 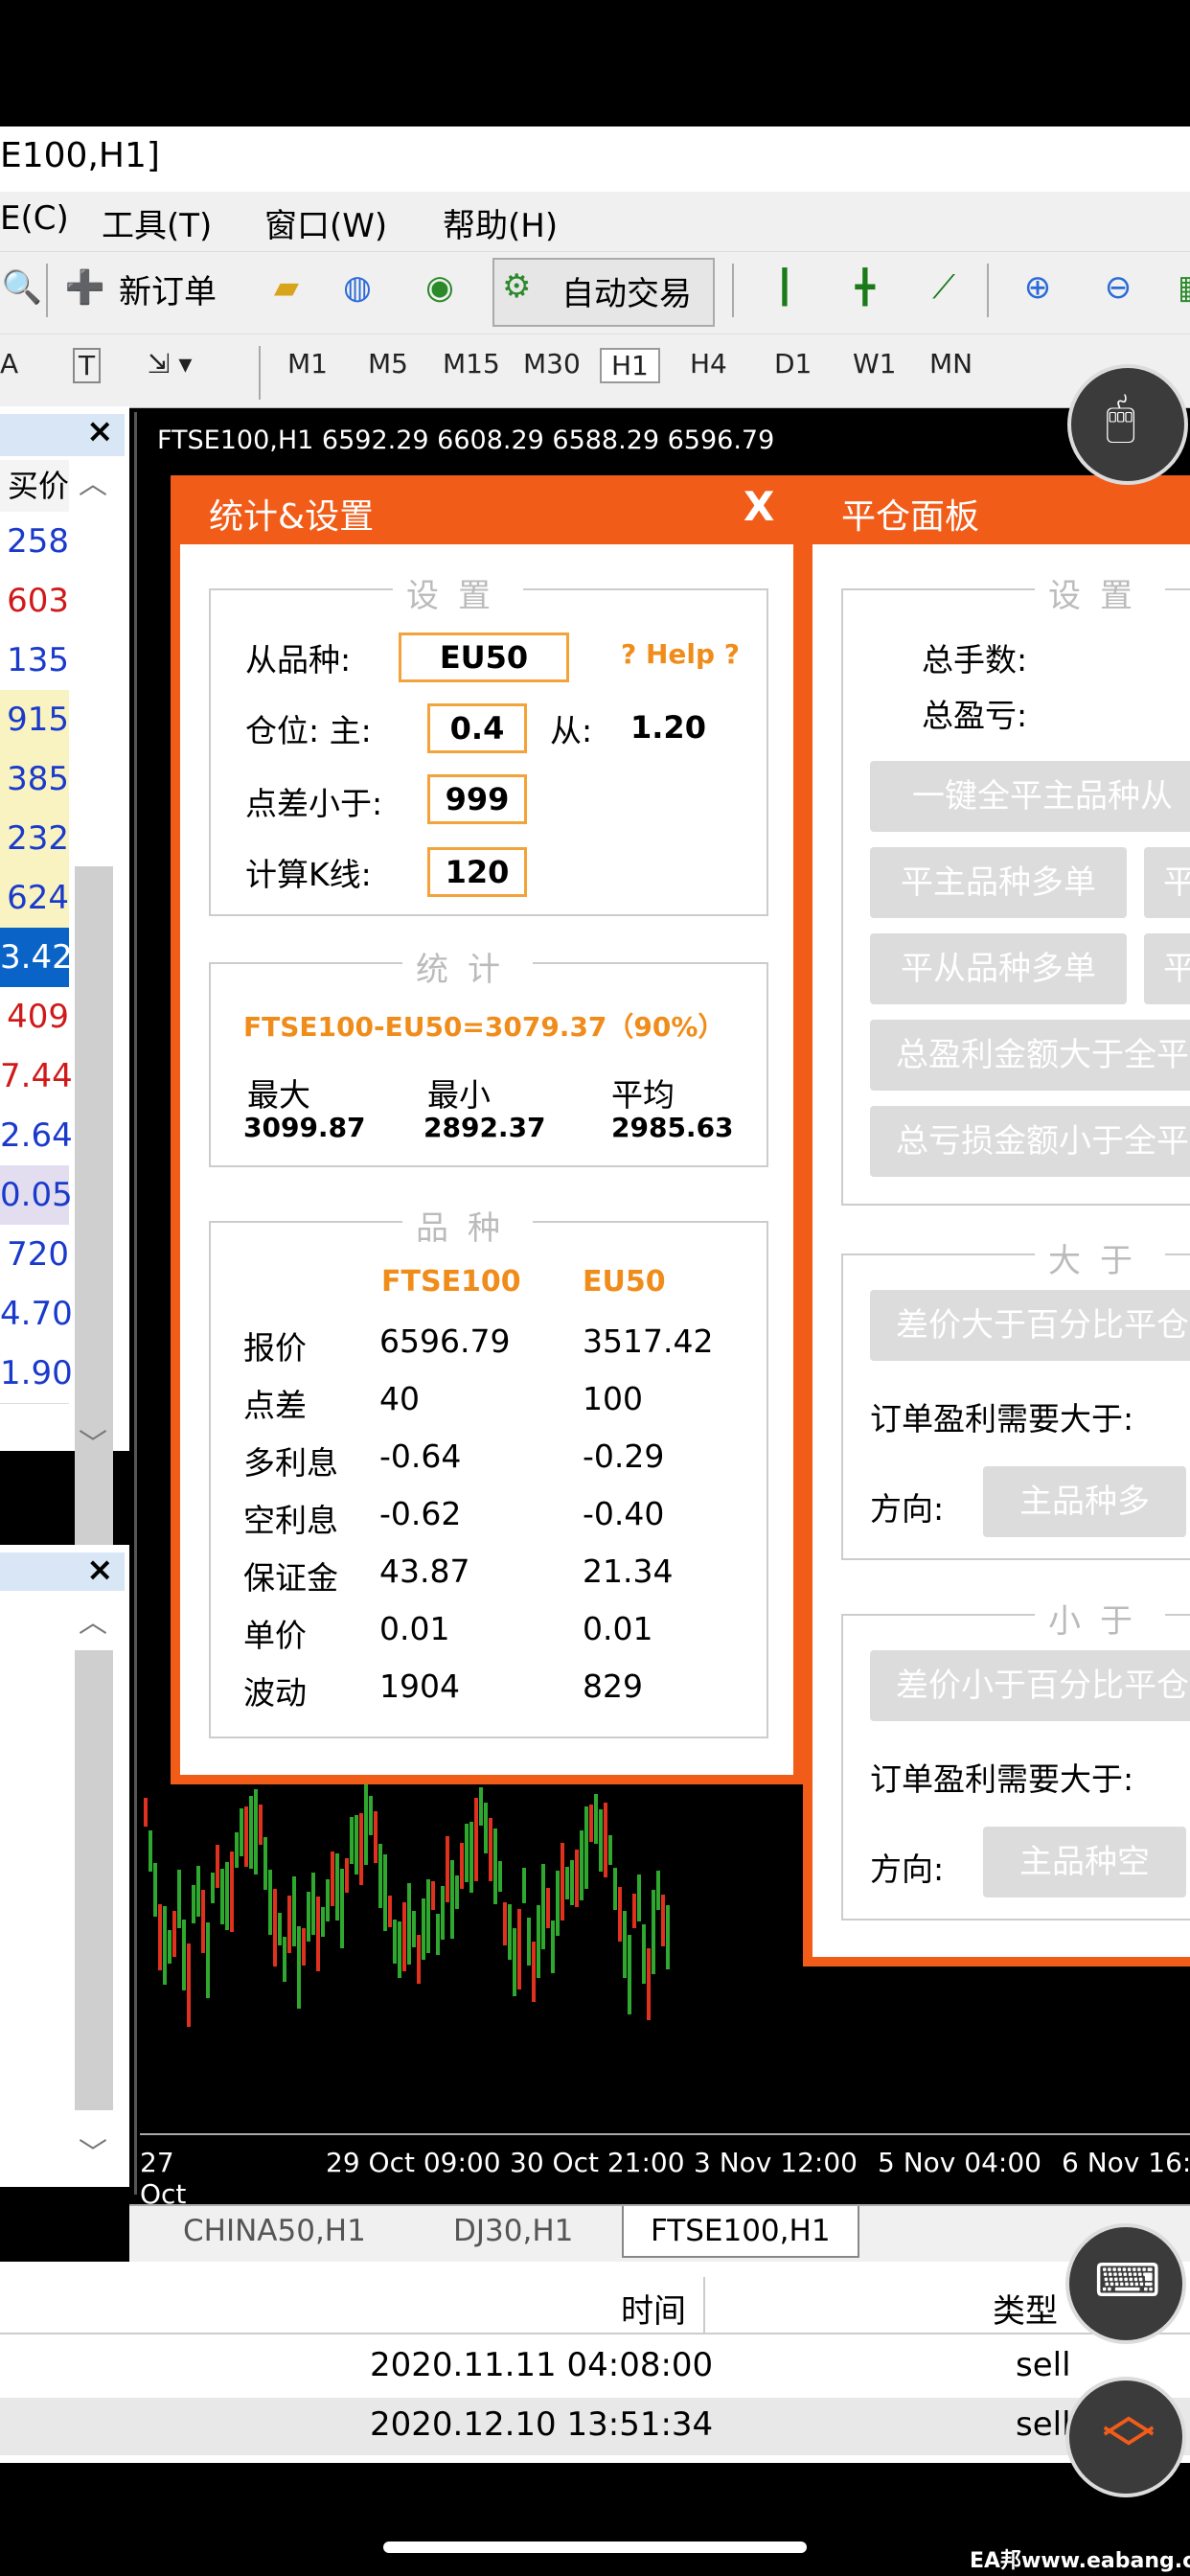 I want to click on watermark: EA邦www.eabang.com, so click(x=1080, y=2561).